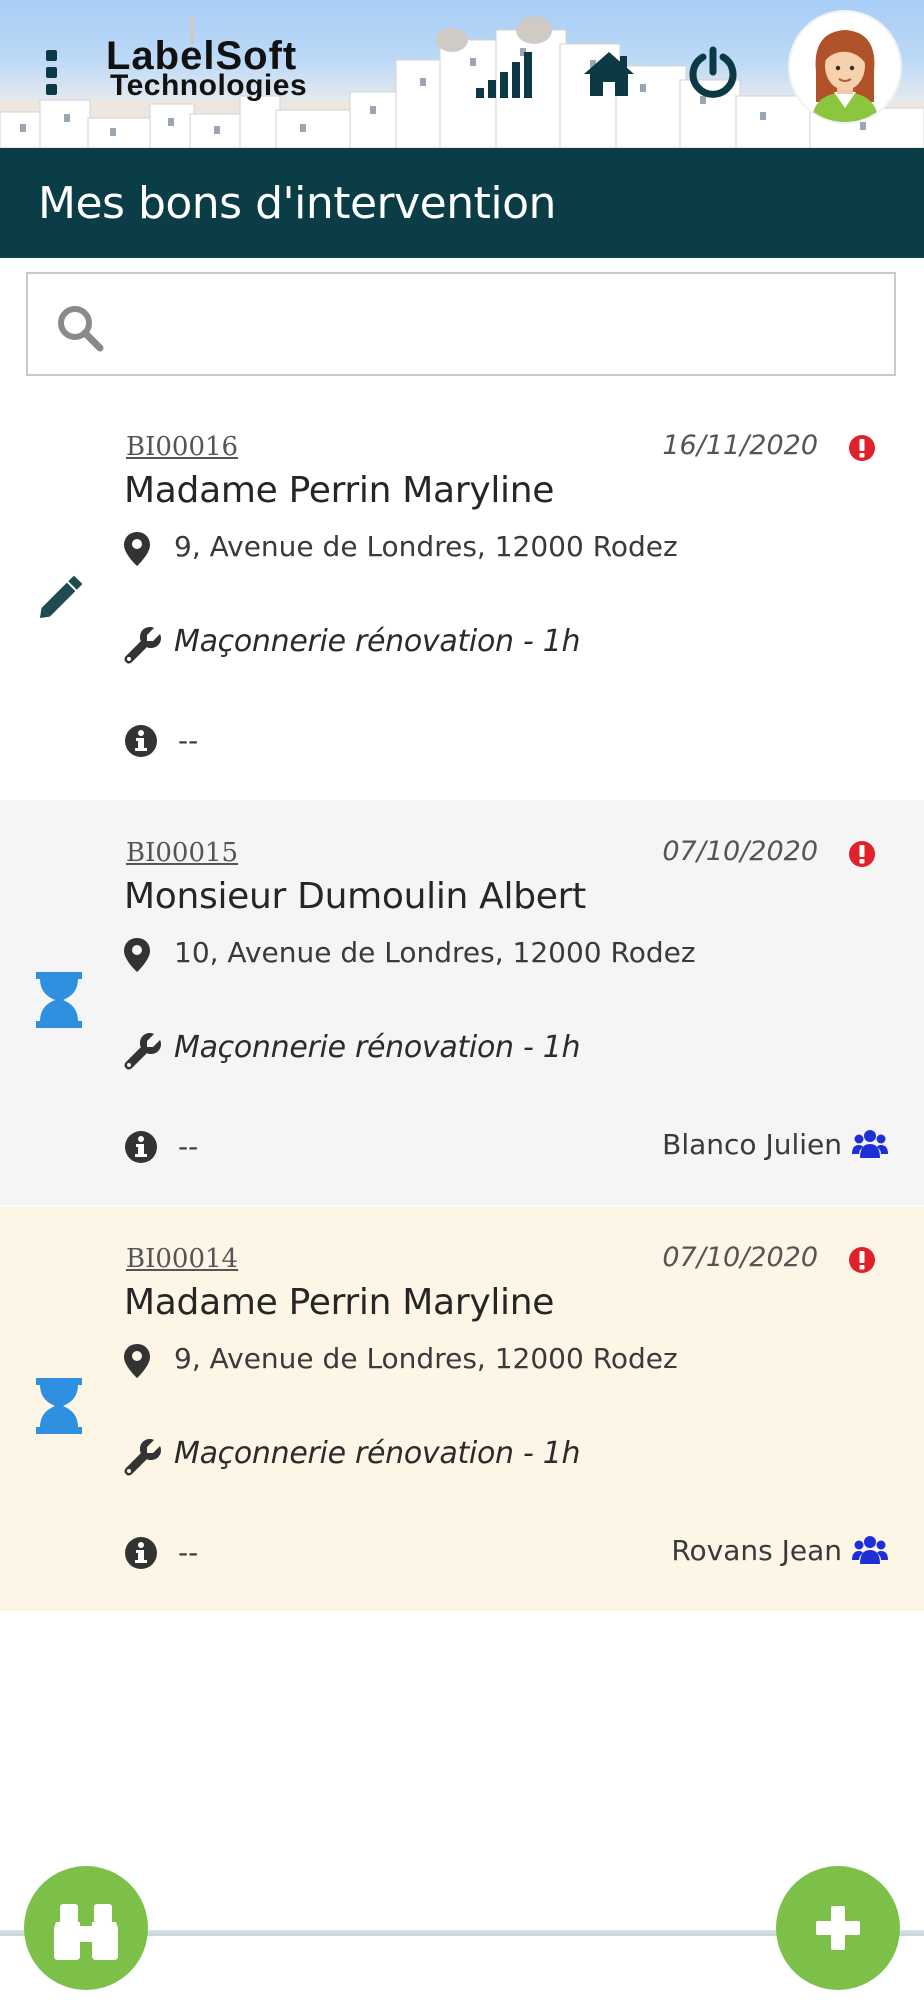 Image resolution: width=924 pixels, height=2000 pixels. Describe the element at coordinates (505, 75) in the screenshot. I see `signal-bars-icon` at that location.